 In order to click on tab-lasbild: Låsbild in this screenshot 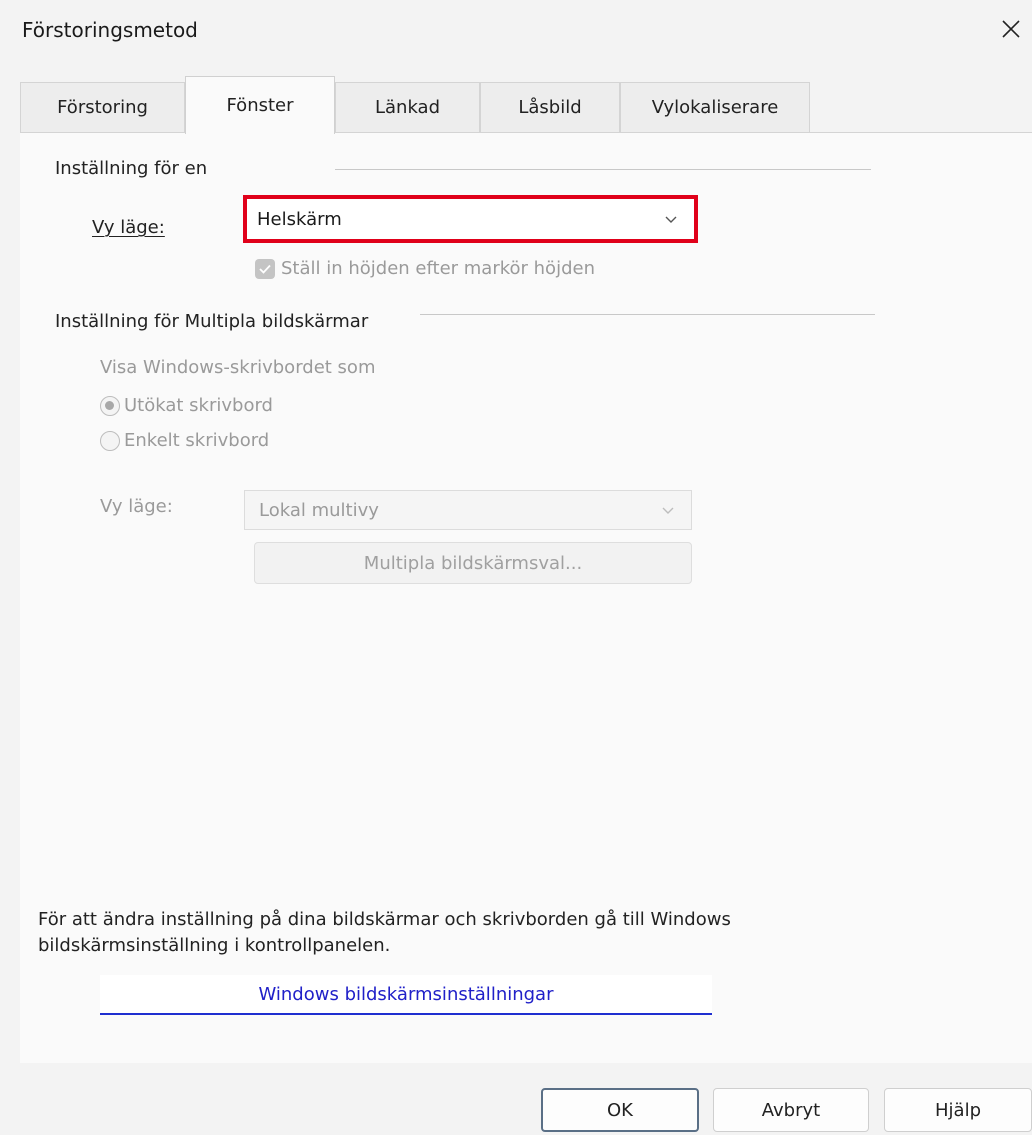, I will do `click(550, 107)`.